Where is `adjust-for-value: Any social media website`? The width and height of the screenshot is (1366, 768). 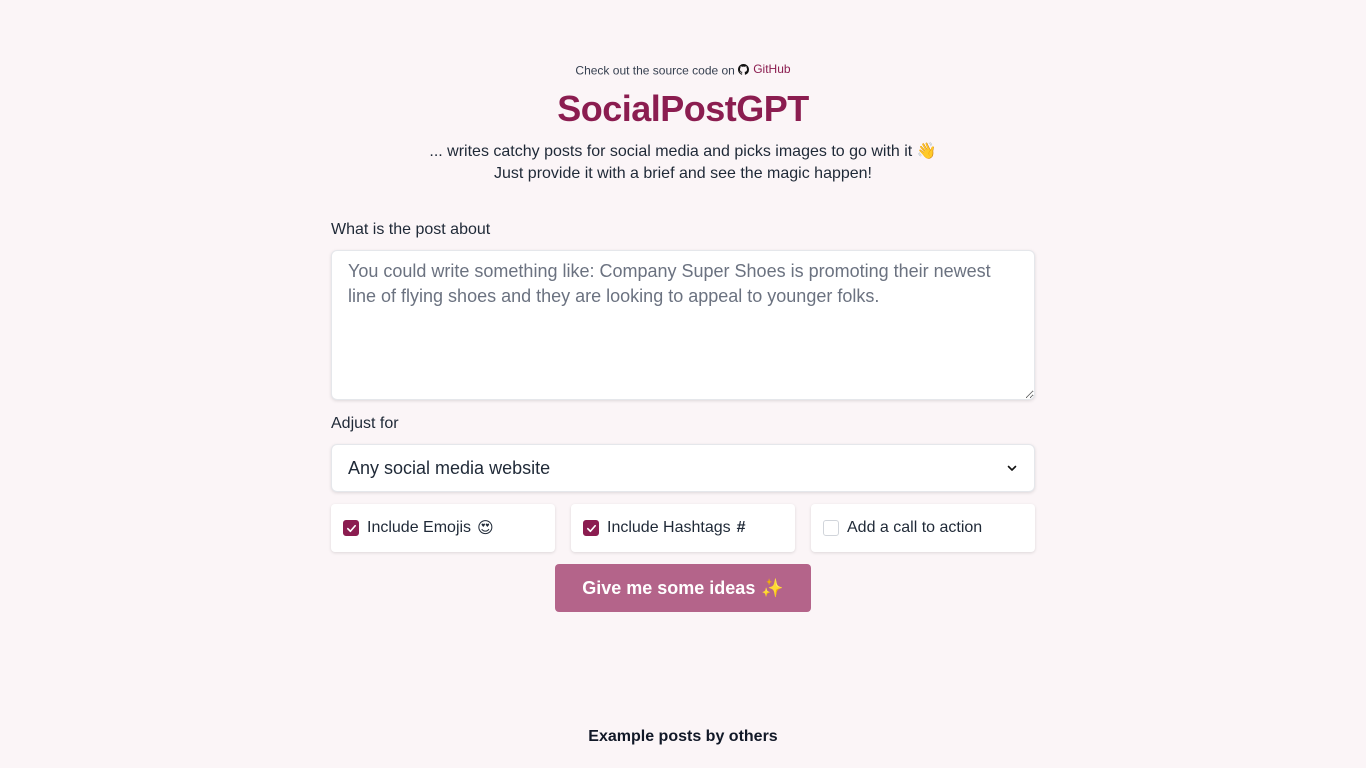 adjust-for-value: Any social media website is located at coordinates (449, 467).